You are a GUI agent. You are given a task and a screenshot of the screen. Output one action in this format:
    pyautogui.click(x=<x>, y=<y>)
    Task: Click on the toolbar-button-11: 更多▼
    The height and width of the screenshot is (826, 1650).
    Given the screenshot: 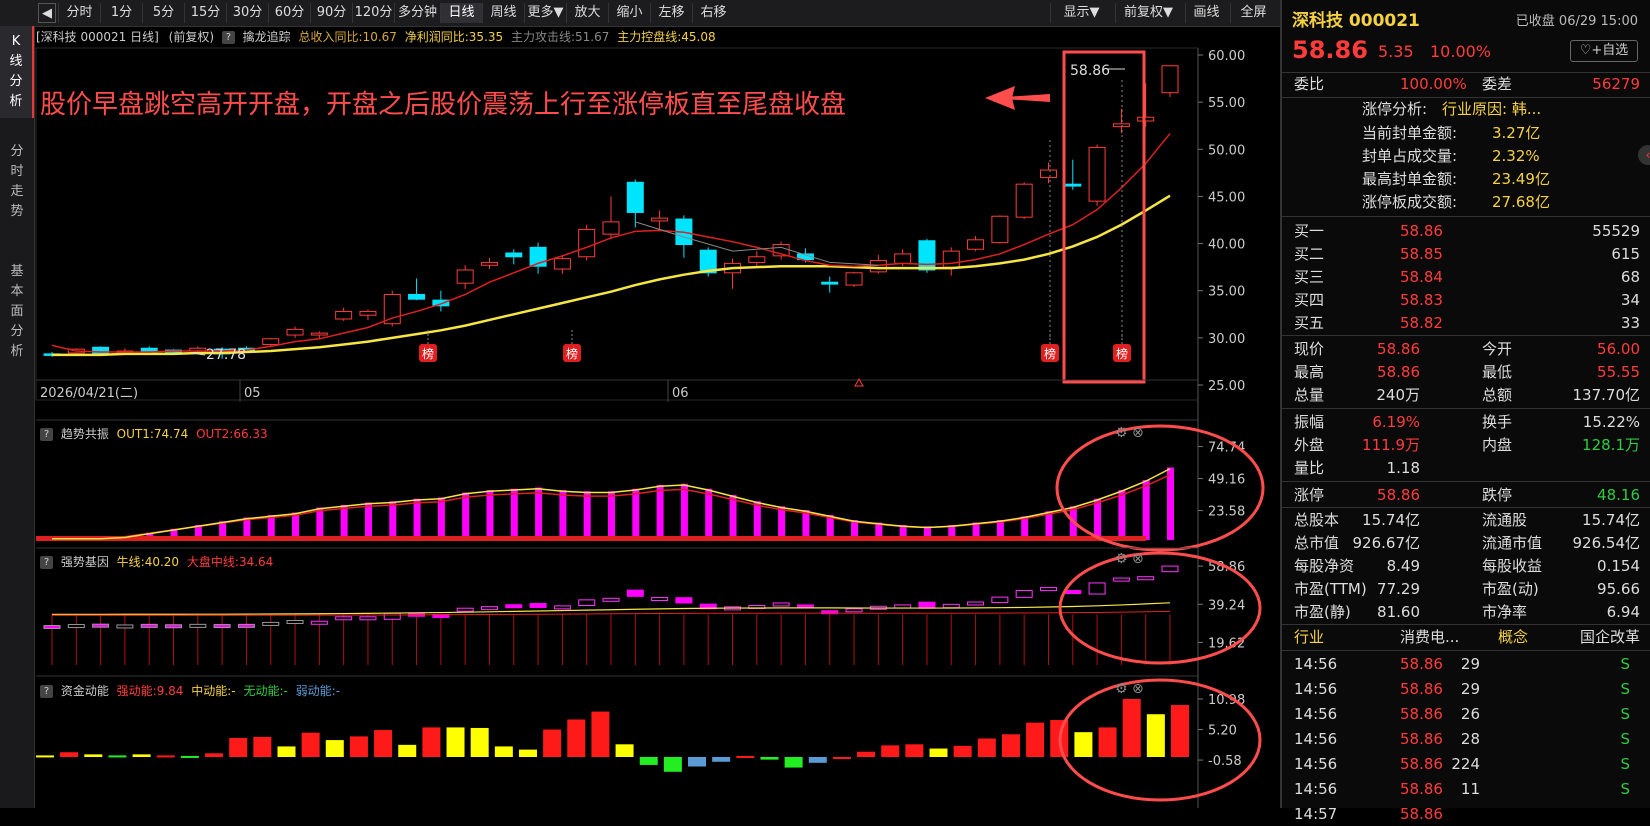 What is the action you would take?
    pyautogui.click(x=545, y=13)
    